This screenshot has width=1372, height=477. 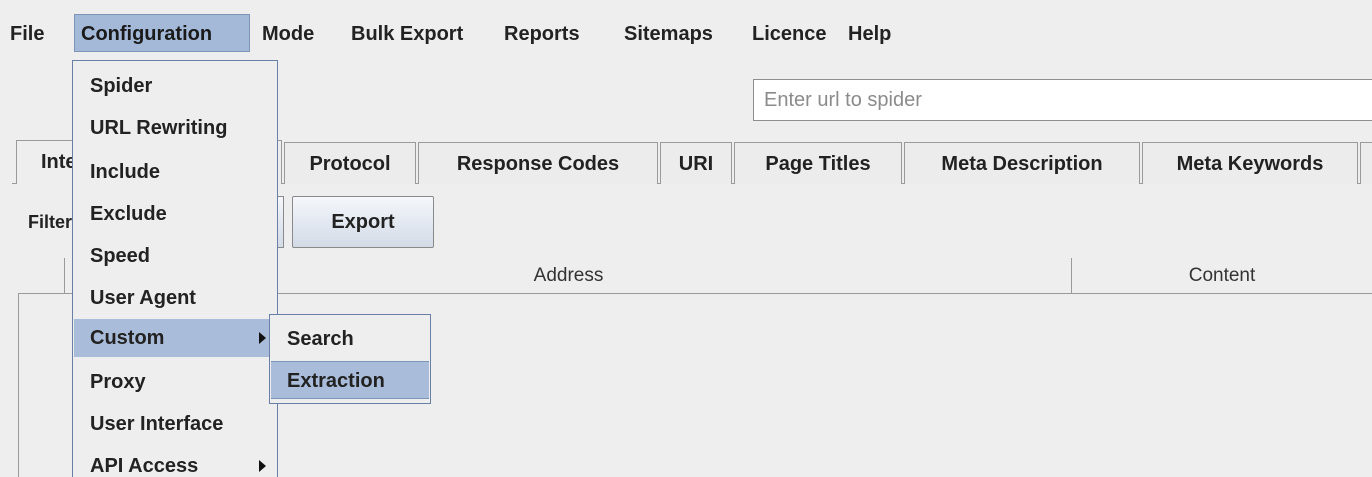 I want to click on menu-item-proxy: Proxy, so click(x=175, y=382).